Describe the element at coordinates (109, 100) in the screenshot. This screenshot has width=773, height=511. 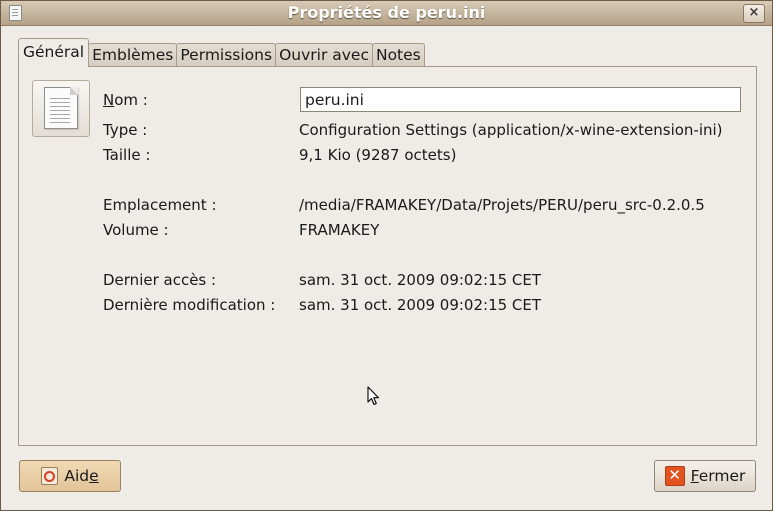
I see `name-label-mnemonic: N` at that location.